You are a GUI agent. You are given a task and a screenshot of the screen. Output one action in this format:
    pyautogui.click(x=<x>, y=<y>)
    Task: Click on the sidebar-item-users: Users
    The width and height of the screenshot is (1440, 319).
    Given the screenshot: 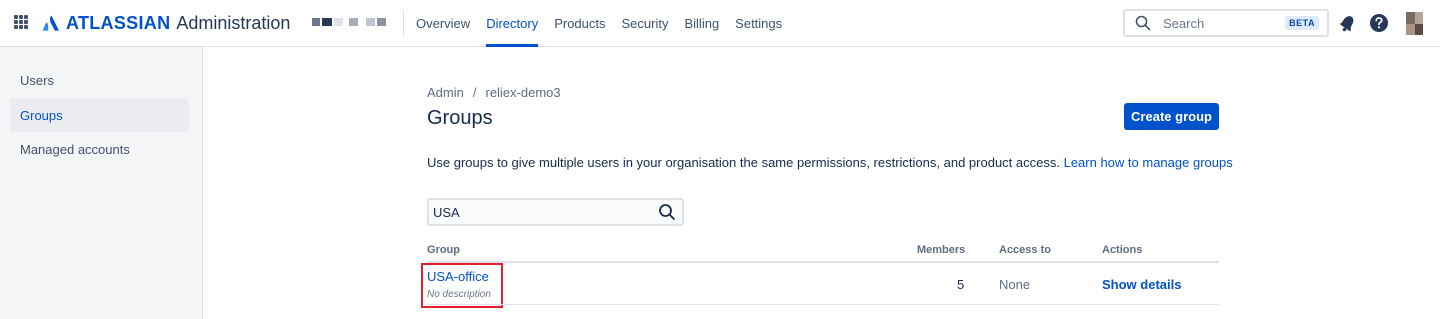 What is the action you would take?
    pyautogui.click(x=99, y=80)
    